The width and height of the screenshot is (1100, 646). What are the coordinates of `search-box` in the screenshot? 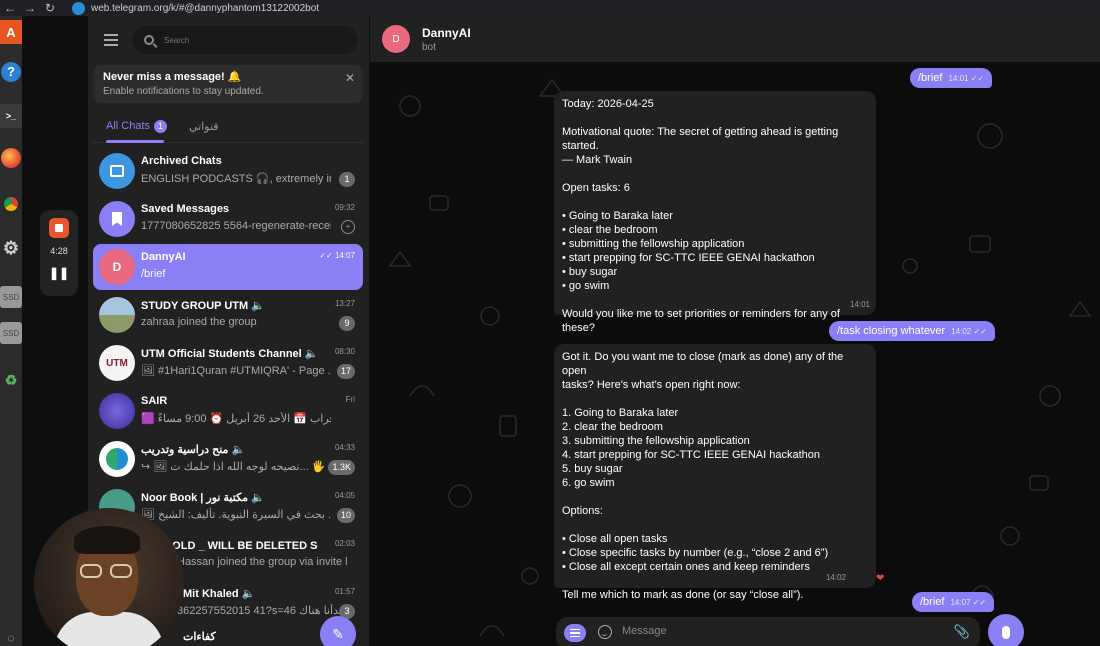 It's located at (245, 40).